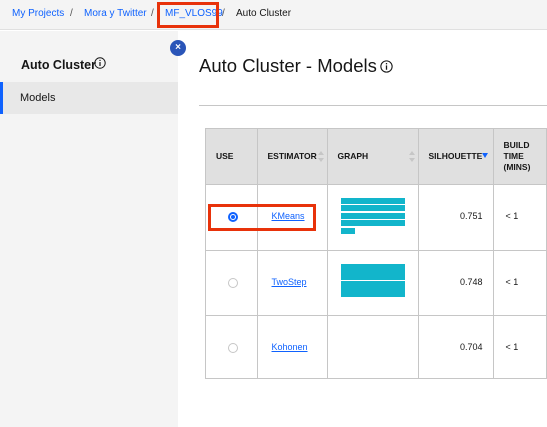  What do you see at coordinates (373, 105) in the screenshot?
I see `divider` at bounding box center [373, 105].